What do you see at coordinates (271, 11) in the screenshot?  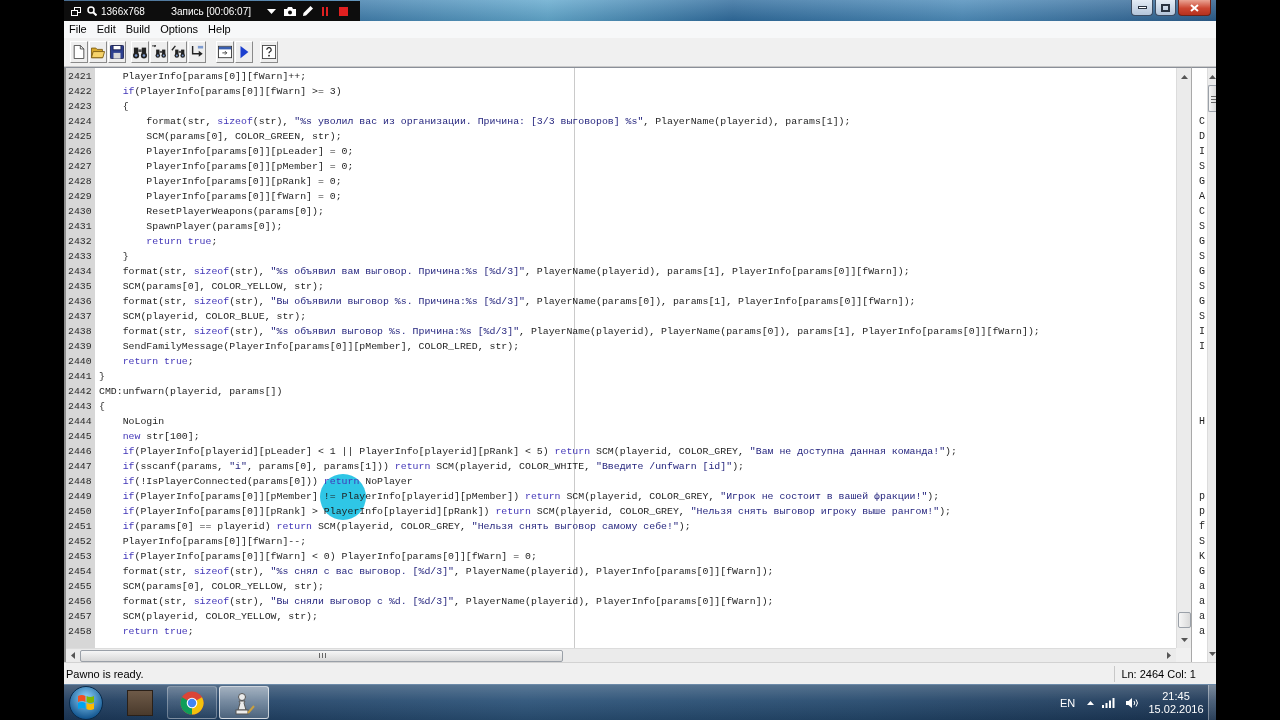 I see `caret-down-icon` at bounding box center [271, 11].